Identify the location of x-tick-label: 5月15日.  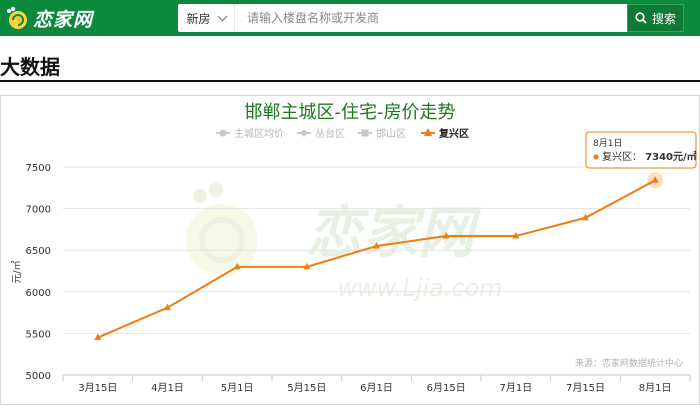
(306, 388).